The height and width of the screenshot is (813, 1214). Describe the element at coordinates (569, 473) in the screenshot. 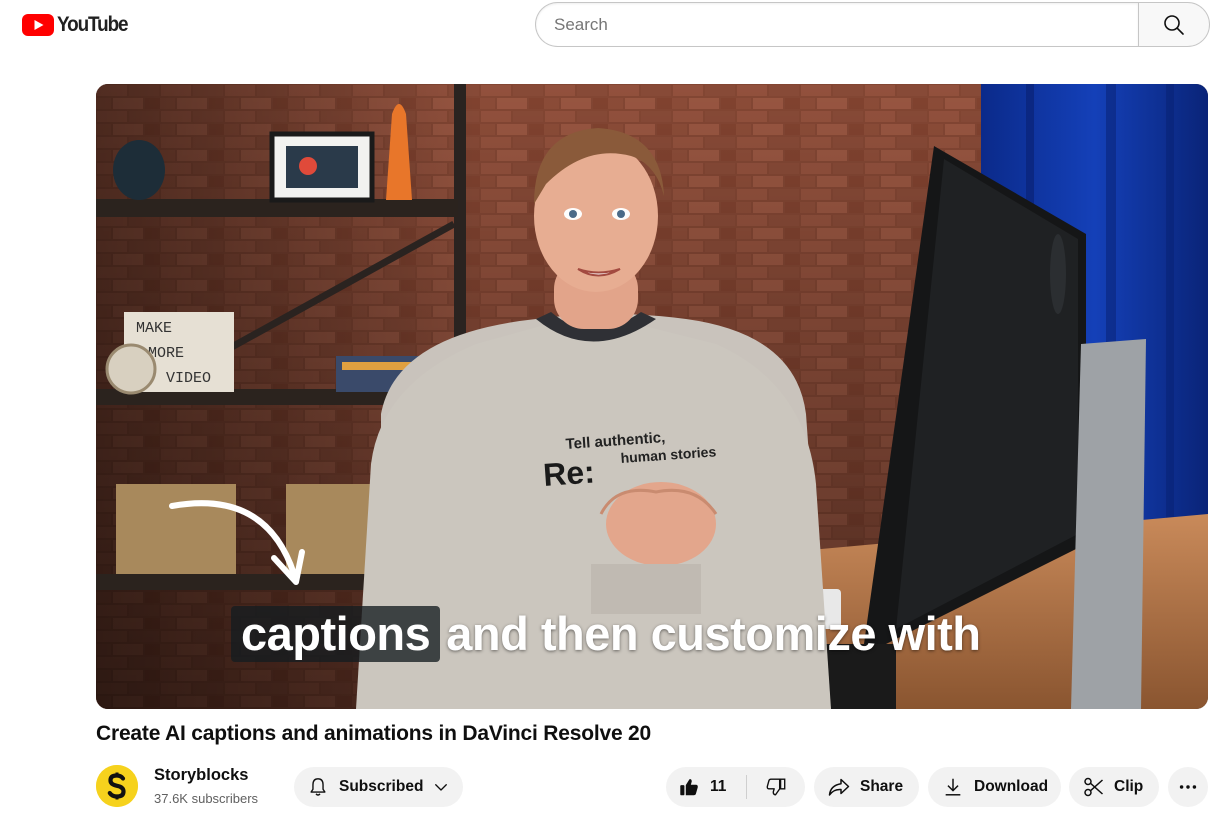

I see `svg-text: Re:` at that location.